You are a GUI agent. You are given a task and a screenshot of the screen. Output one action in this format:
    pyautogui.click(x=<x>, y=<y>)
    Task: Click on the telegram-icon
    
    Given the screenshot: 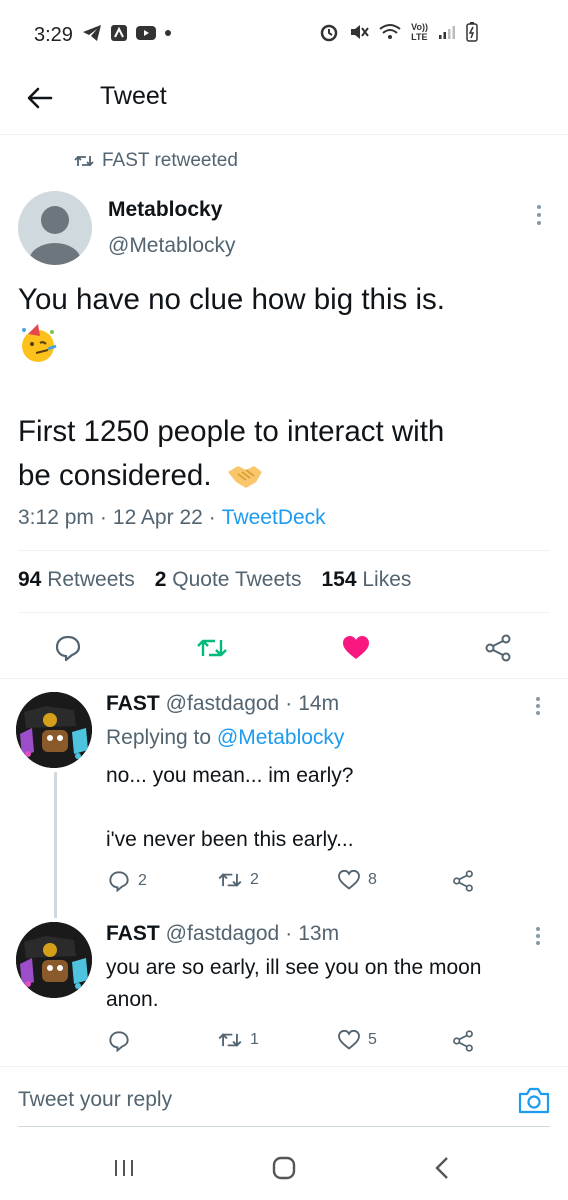 What is the action you would take?
    pyautogui.click(x=92, y=33)
    